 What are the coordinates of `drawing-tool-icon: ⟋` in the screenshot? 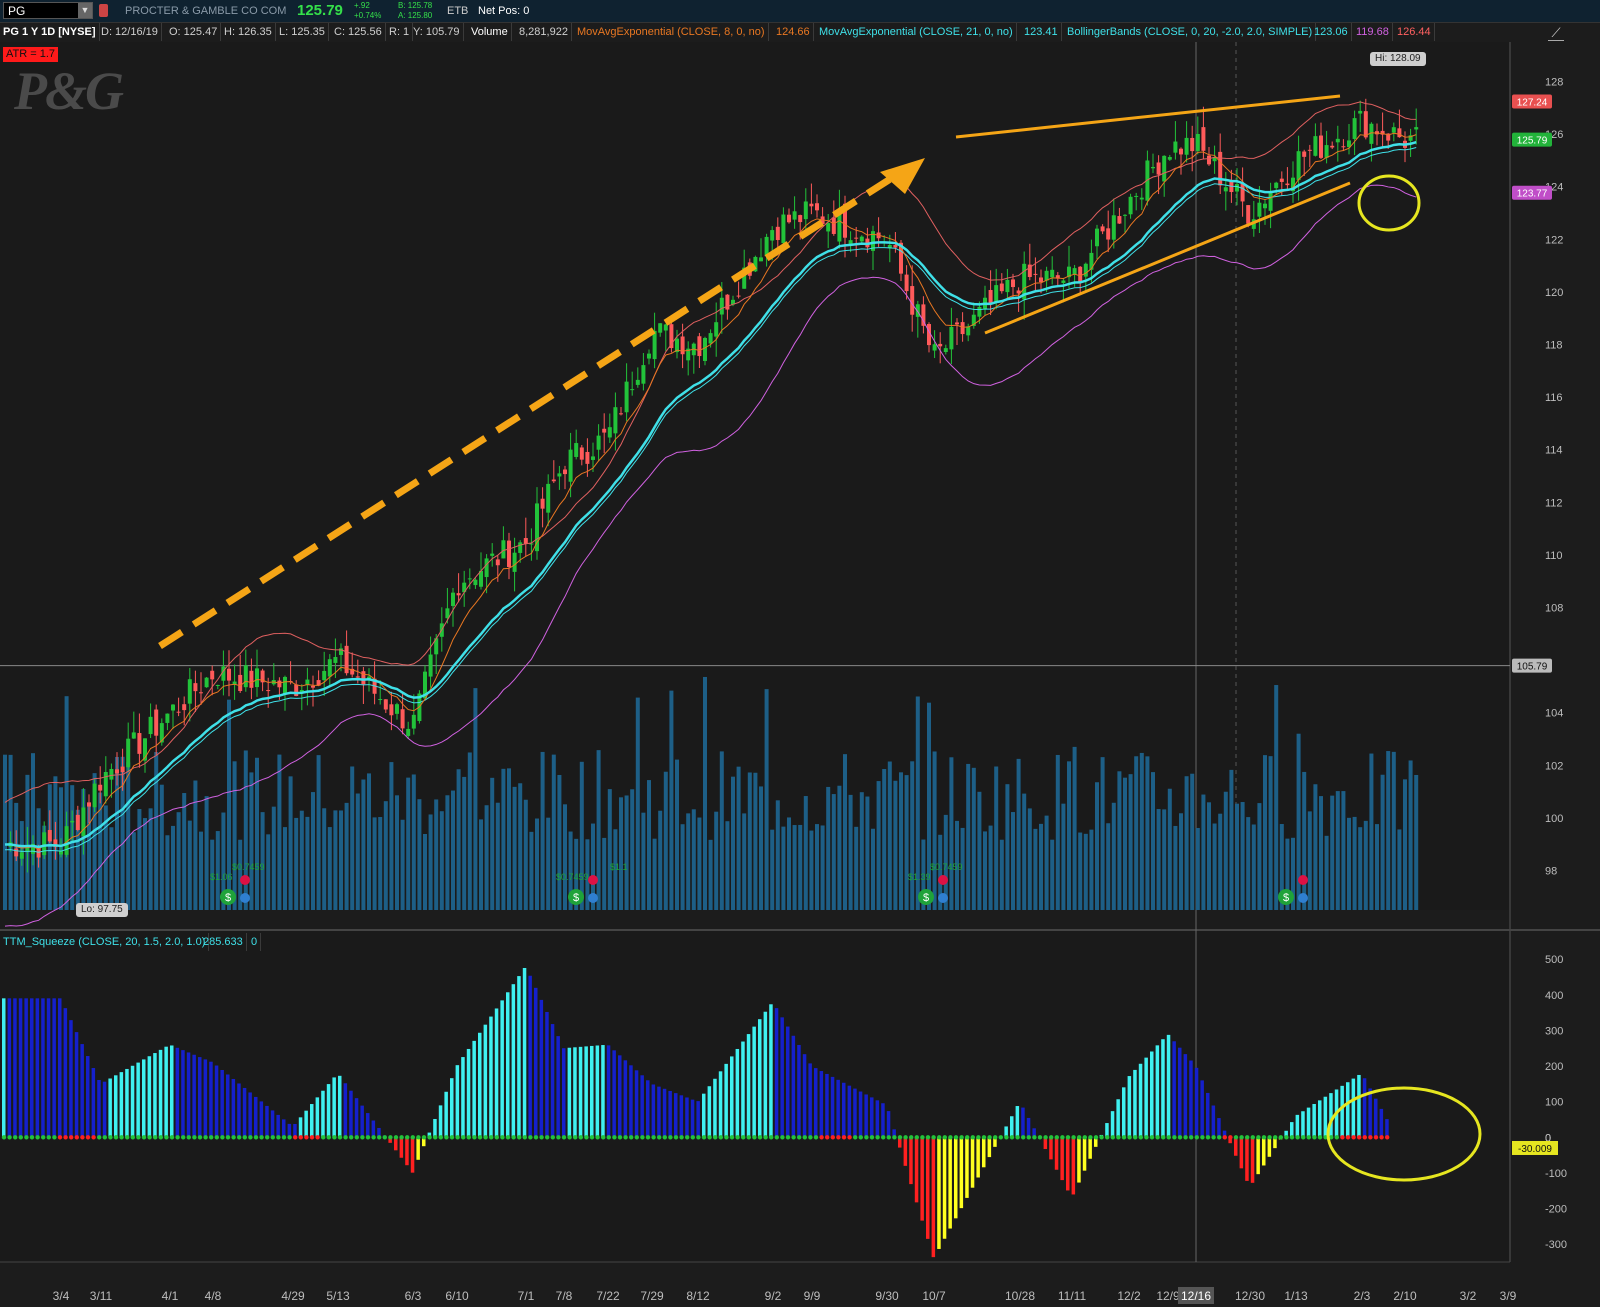 It's located at (1556, 33).